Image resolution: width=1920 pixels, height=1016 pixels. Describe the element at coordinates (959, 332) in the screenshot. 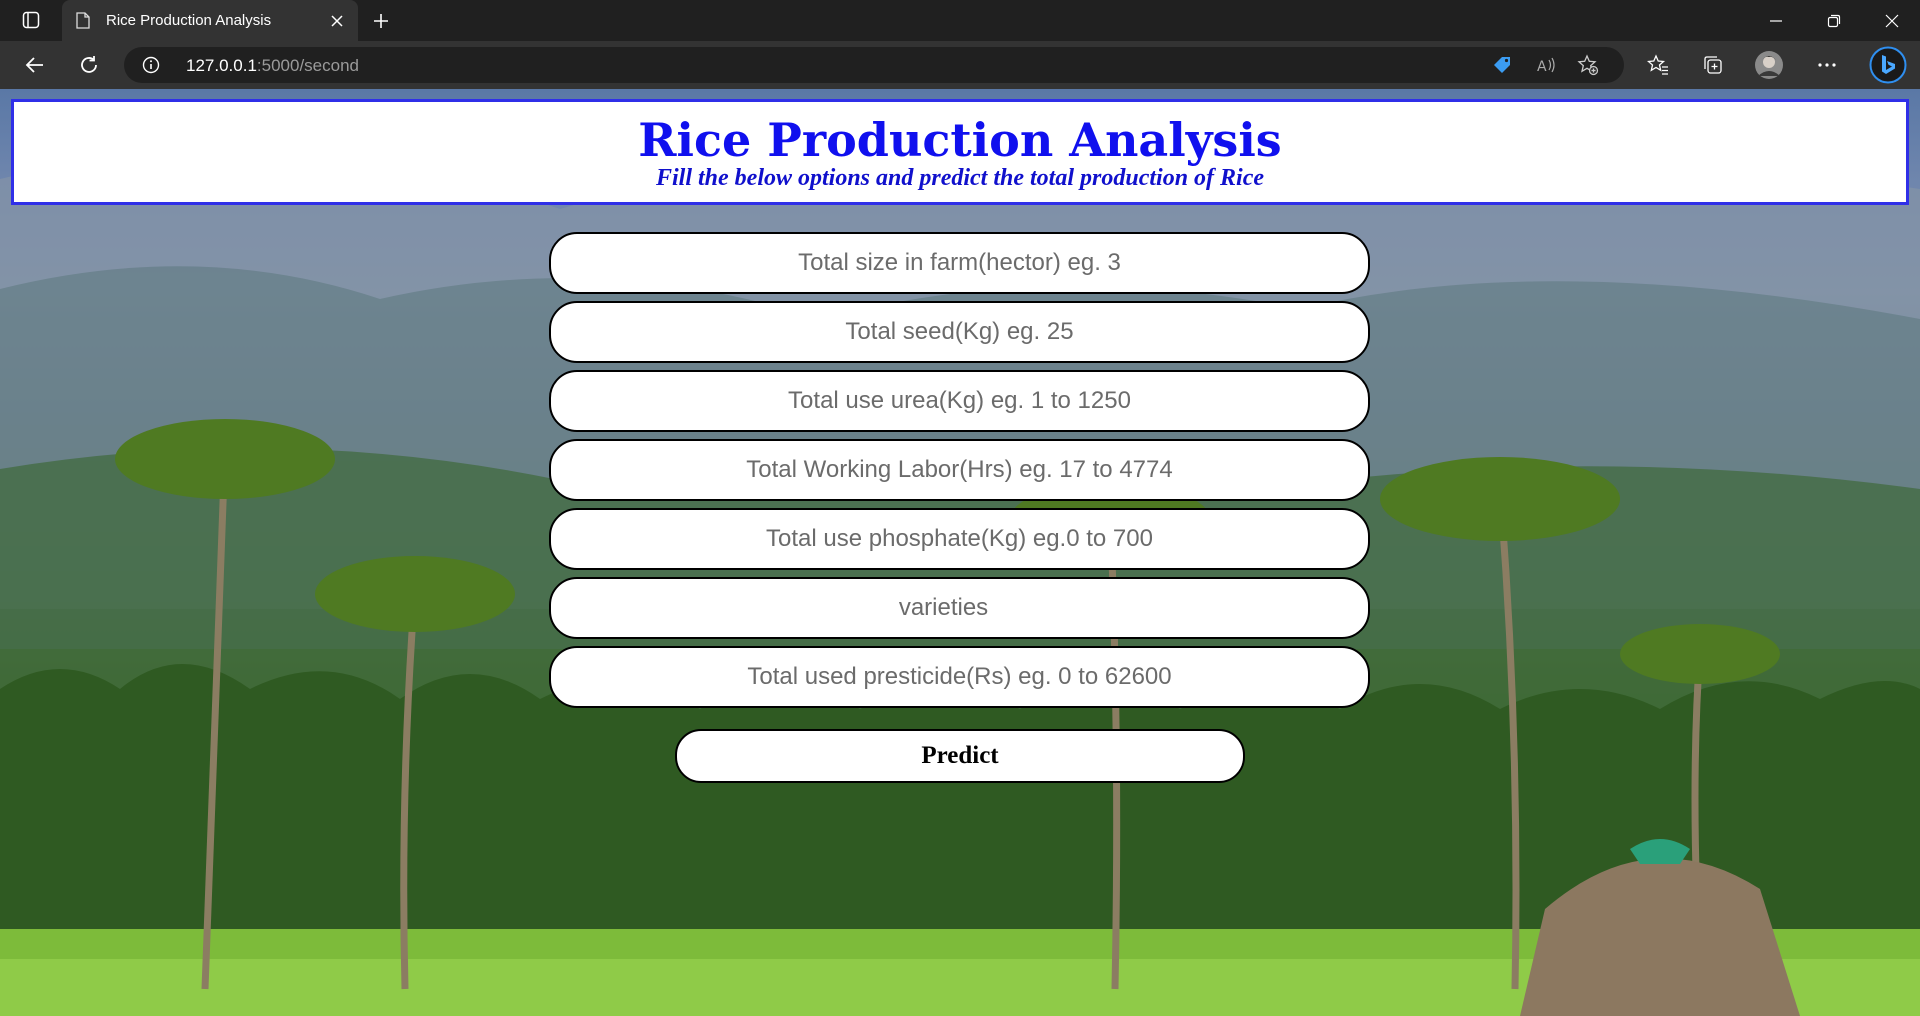

I see `seed-input: Total seed(Kg) eg. 25` at that location.